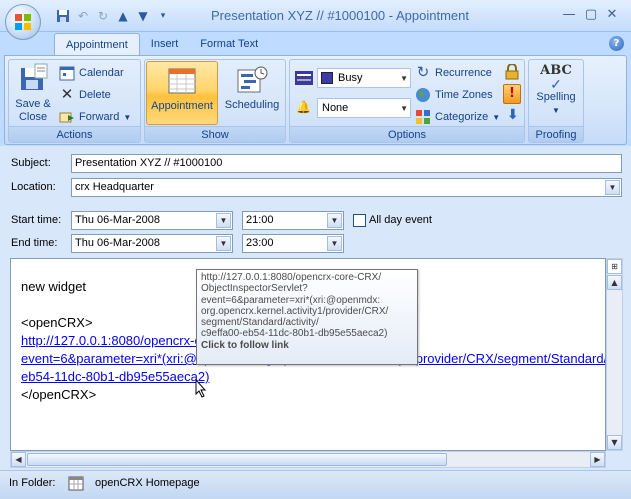 Image resolution: width=631 pixels, height=499 pixels. I want to click on delete-button: ✕ Delete, so click(85, 95).